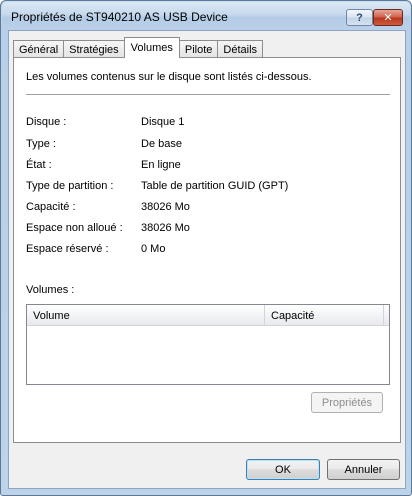  I want to click on column-header-capacity: Capacité, so click(324, 315).